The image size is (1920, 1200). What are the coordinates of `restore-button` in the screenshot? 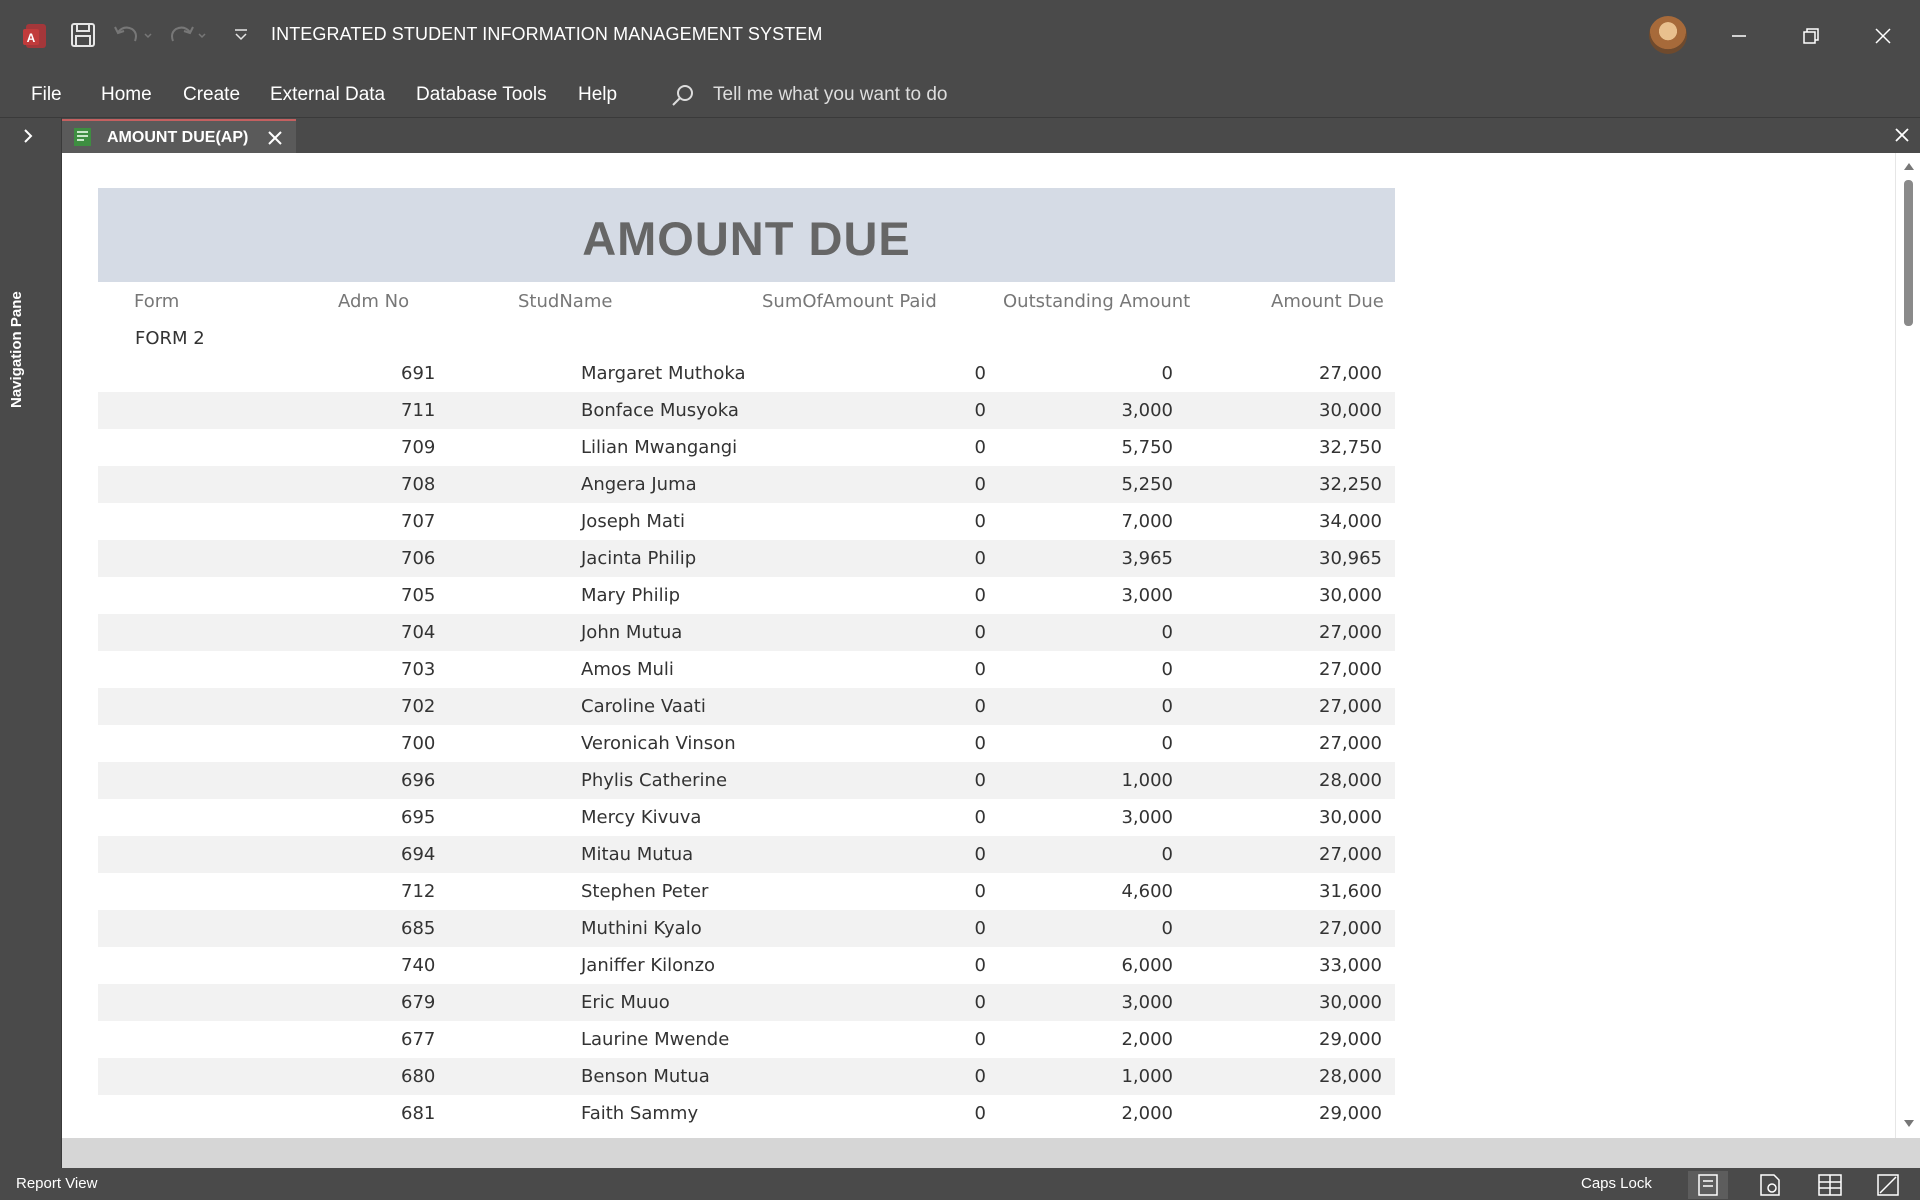 It's located at (1811, 36).